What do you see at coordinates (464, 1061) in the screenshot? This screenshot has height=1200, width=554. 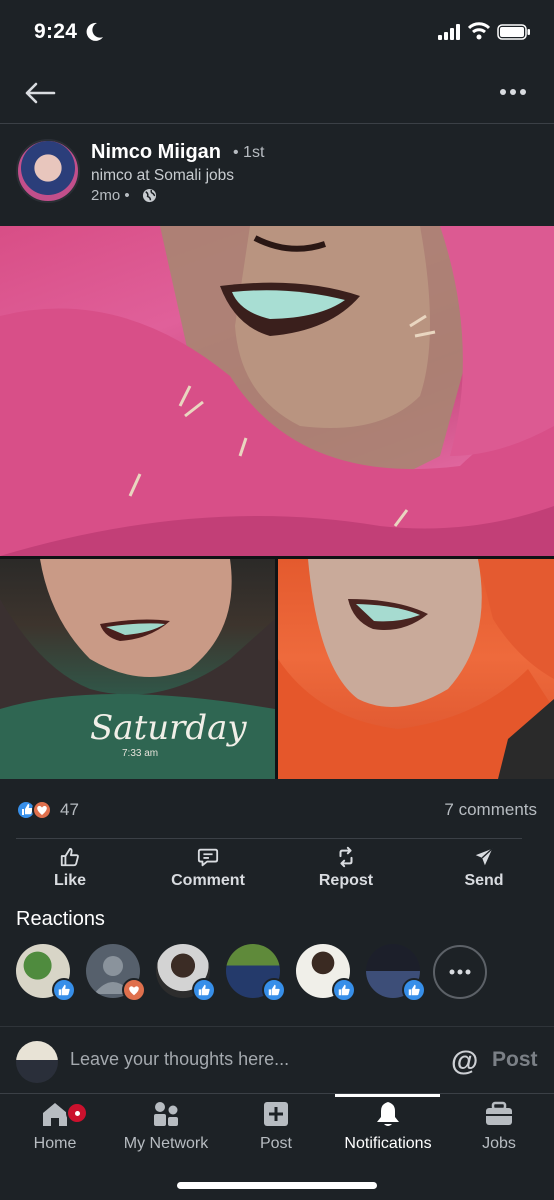 I see `mention-button: @` at bounding box center [464, 1061].